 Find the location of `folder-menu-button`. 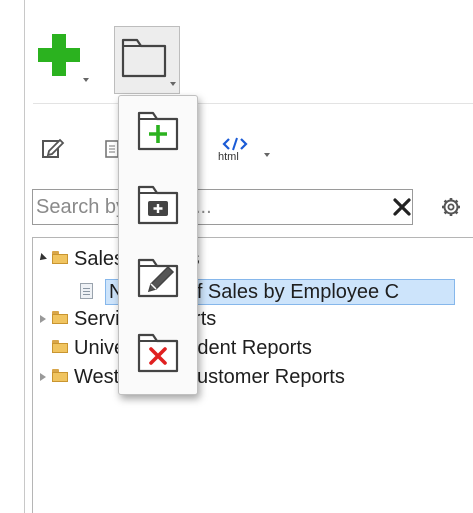

folder-menu-button is located at coordinates (147, 60).